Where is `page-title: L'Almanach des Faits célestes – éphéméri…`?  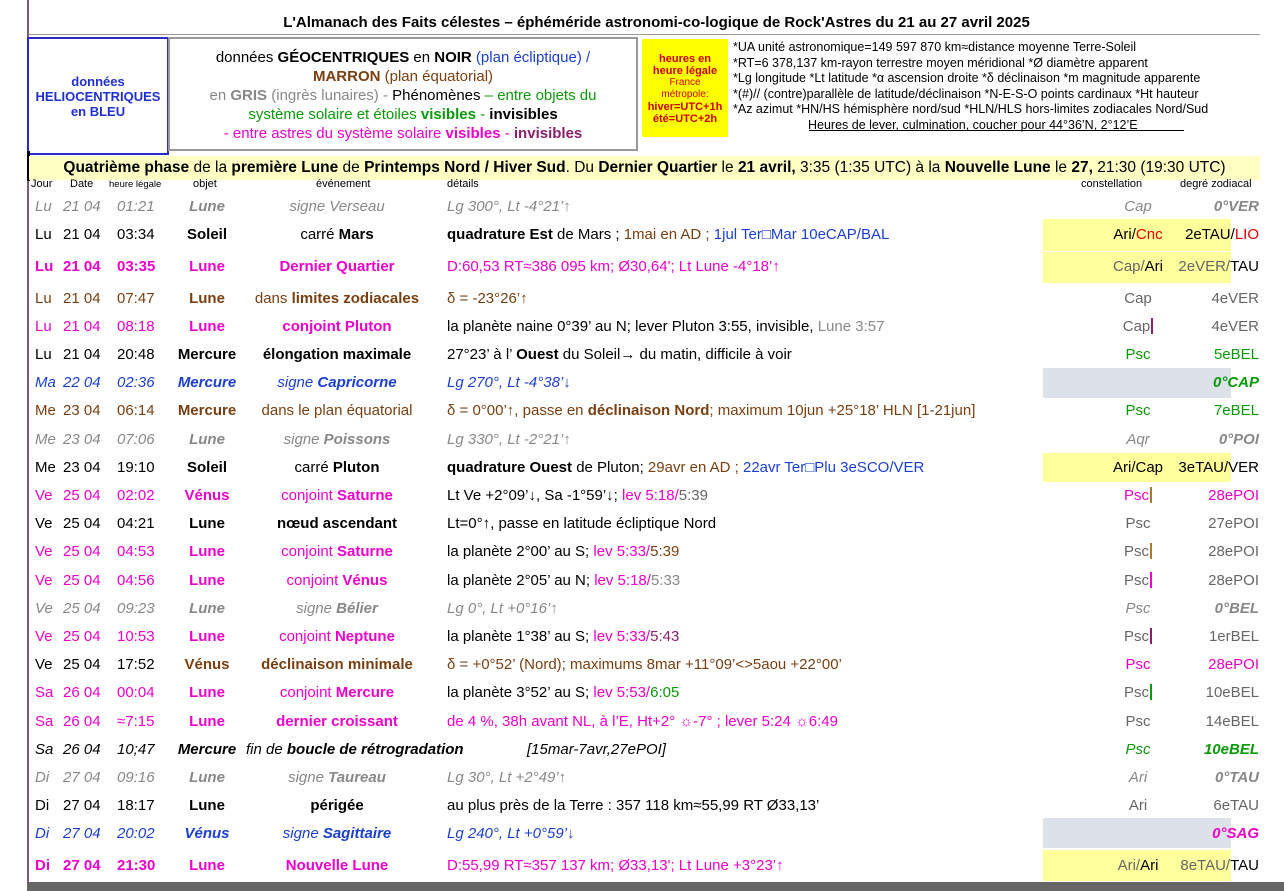
page-title: L'Almanach des Faits célestes – éphéméri… is located at coordinates (656, 22).